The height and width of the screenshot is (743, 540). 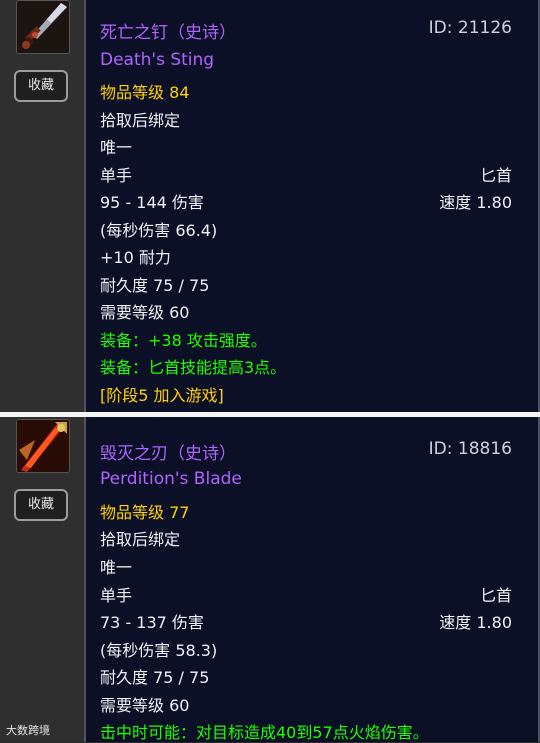 What do you see at coordinates (193, 367) in the screenshot?
I see `equip-effect: 装备：匕首技能提高3点。` at bounding box center [193, 367].